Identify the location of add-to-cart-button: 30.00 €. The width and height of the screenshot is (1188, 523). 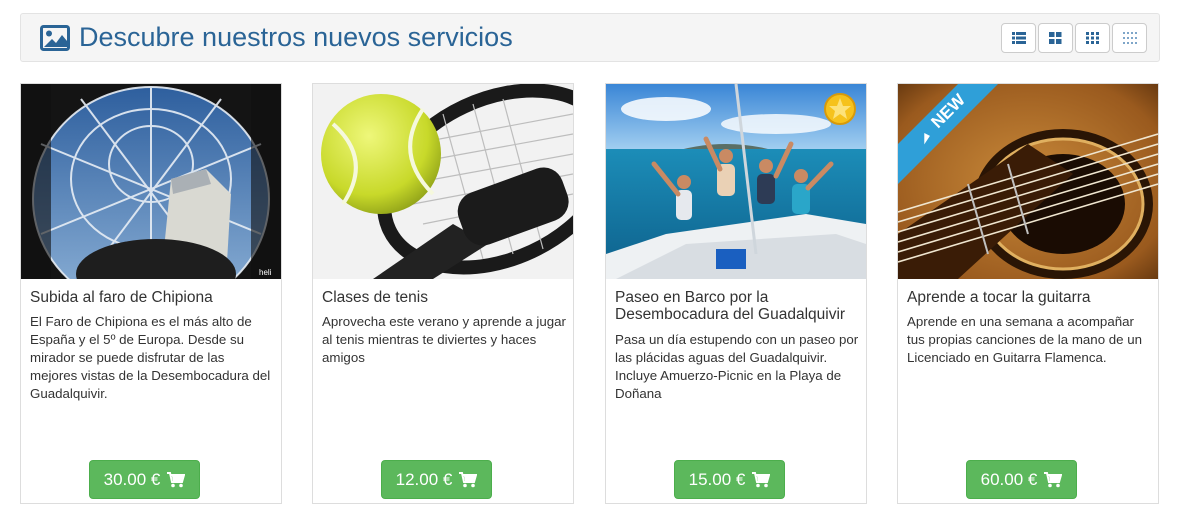
(144, 479).